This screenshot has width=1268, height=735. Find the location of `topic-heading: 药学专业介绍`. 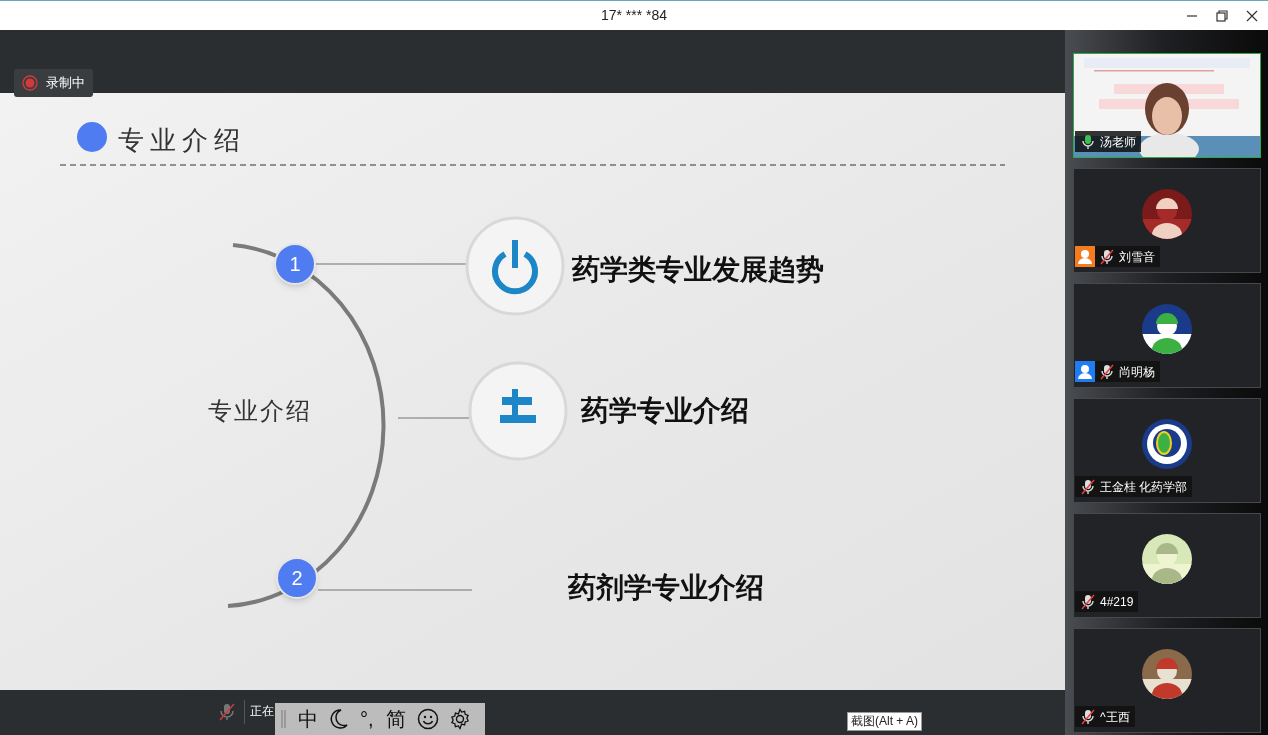

topic-heading: 药学专业介绍 is located at coordinates (665, 411).